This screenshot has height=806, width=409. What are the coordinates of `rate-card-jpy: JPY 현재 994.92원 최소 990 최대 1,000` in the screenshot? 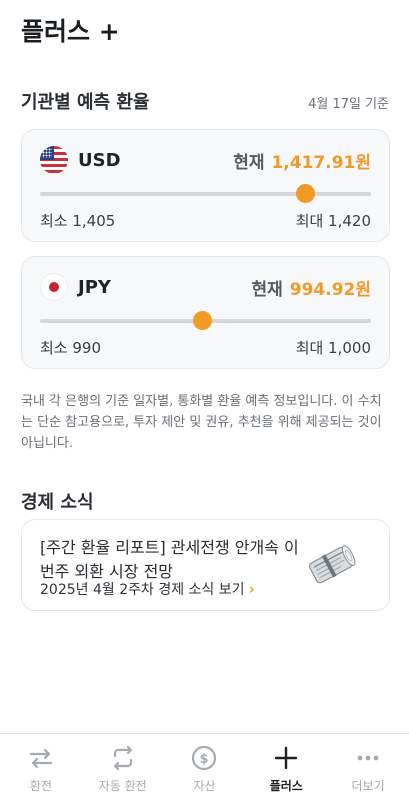 It's located at (205, 312).